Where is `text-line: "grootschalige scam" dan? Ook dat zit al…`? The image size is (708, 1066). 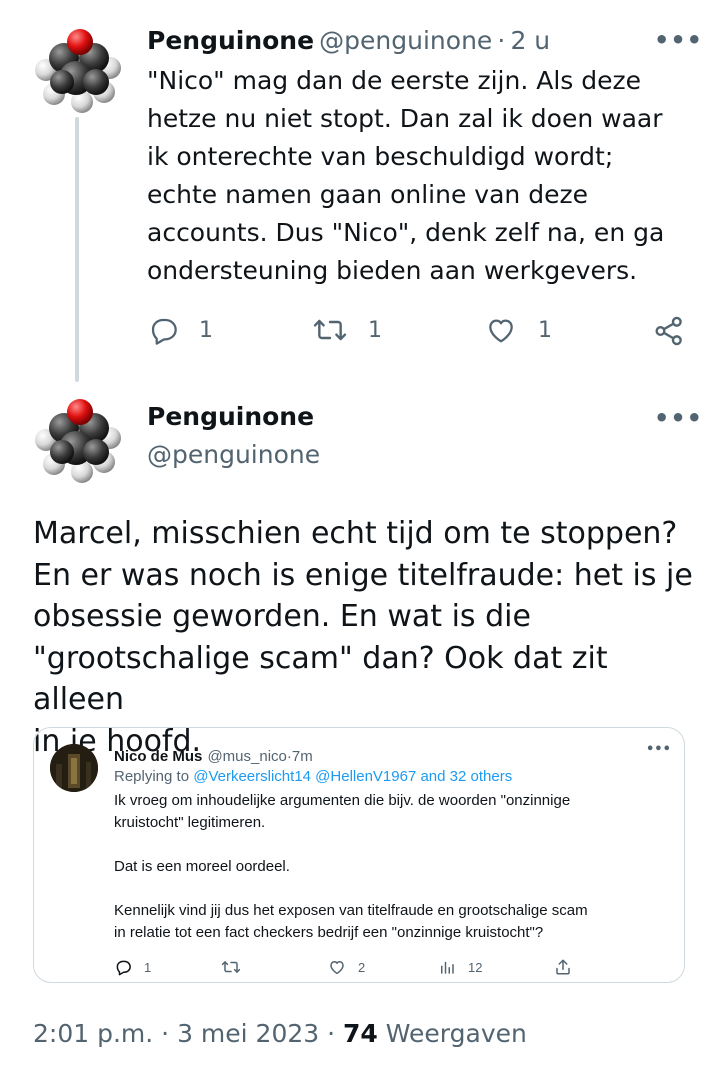
text-line: "grootschalige scam" dan? Ook dat zit al… is located at coordinates (320, 679).